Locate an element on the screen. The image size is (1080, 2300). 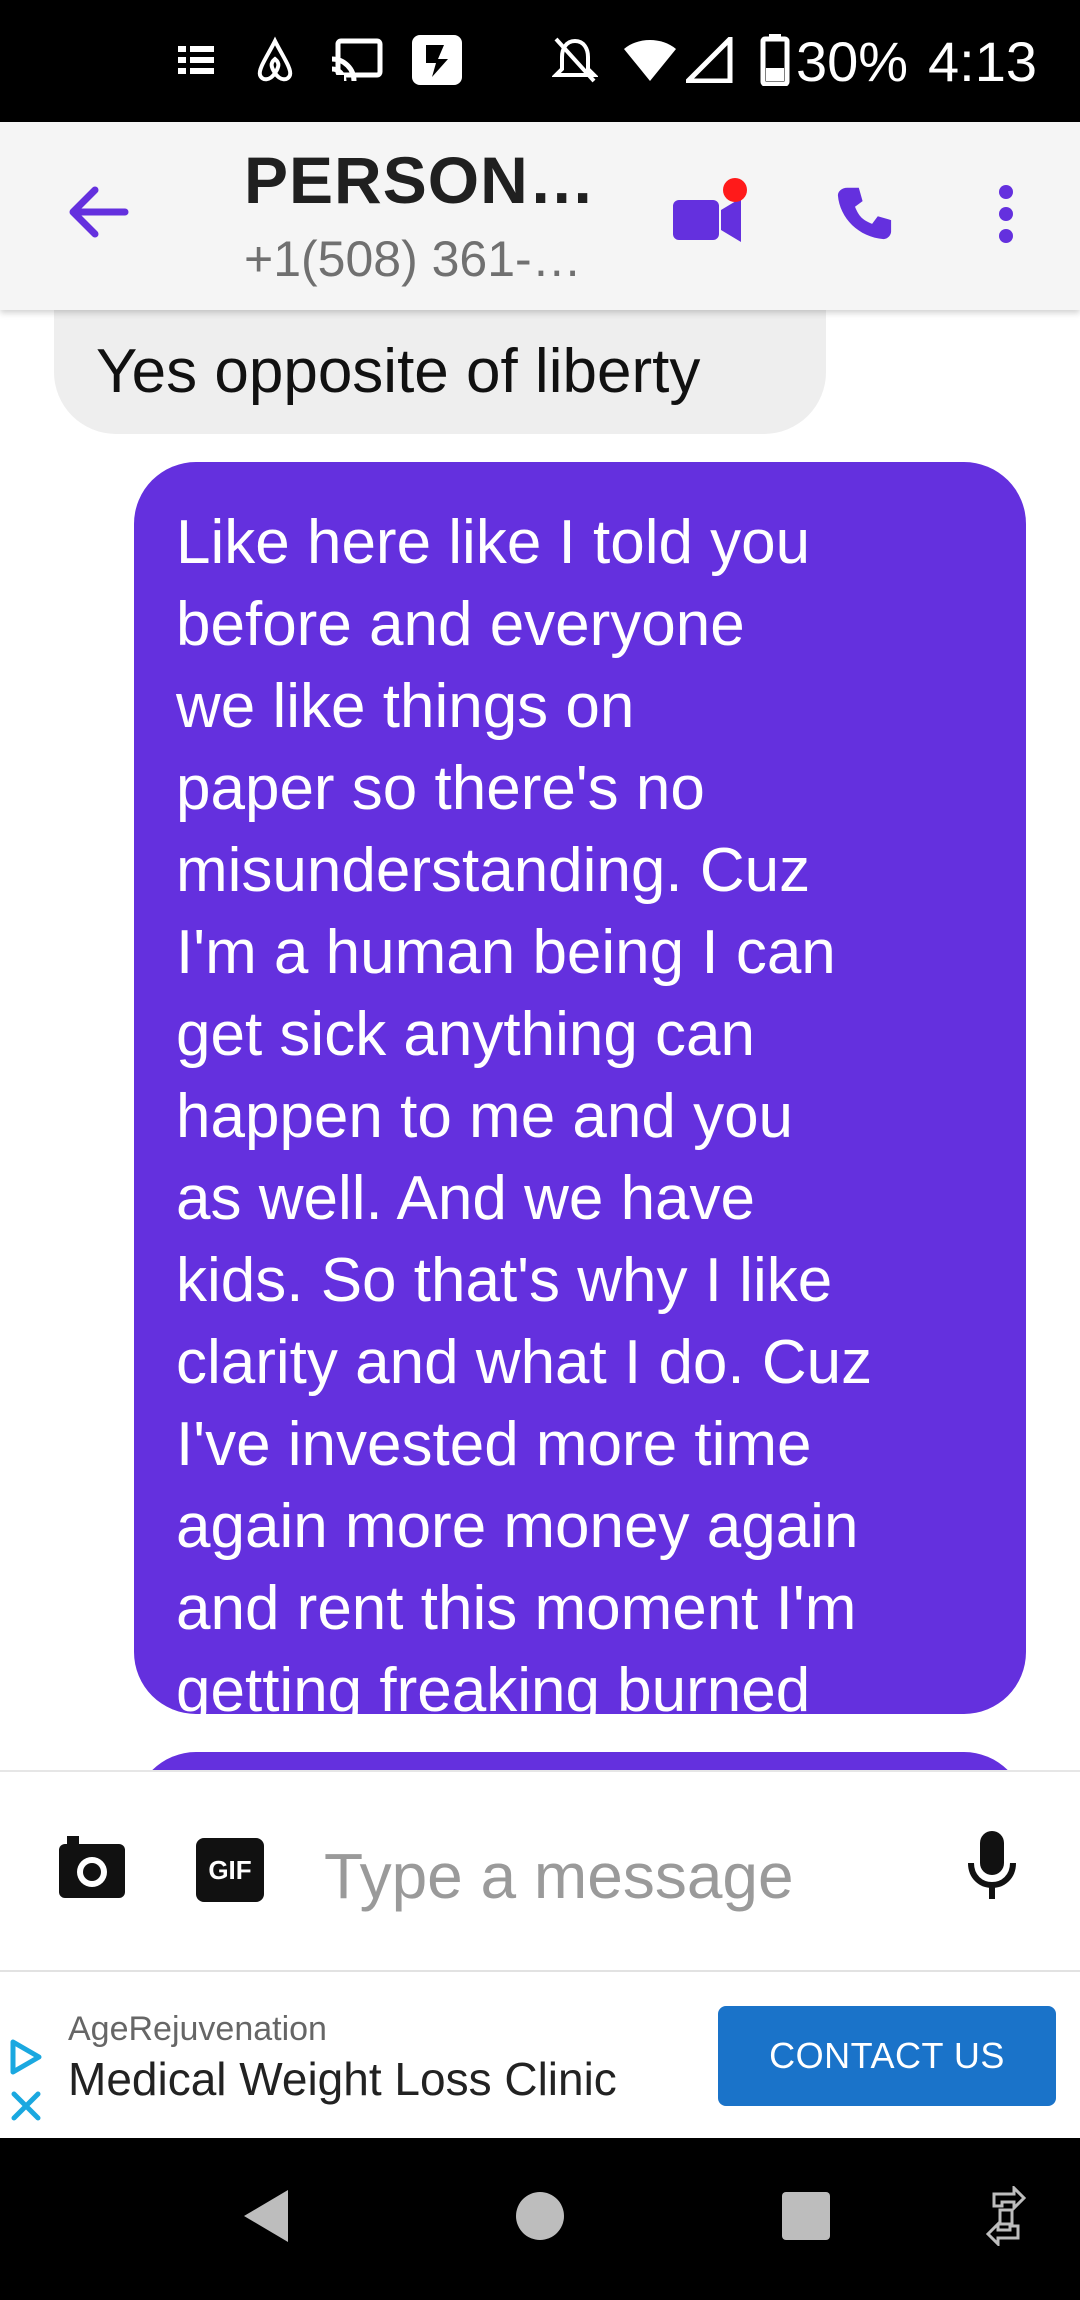
more-vertical-icon is located at coordinates (1006, 216).